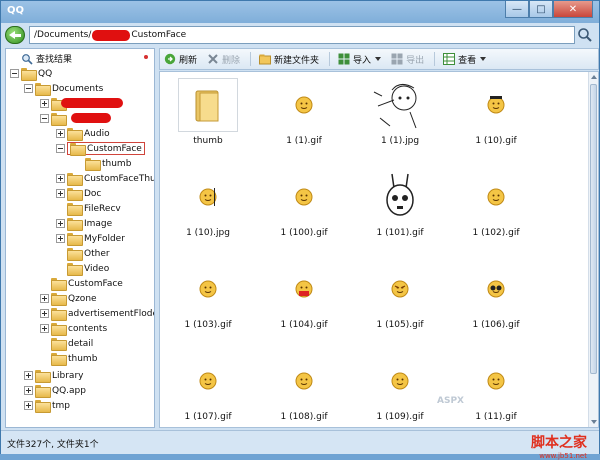 The width and height of the screenshot is (600, 460). Describe the element at coordinates (594, 77) in the screenshot. I see `scroll-up-arrow` at that location.